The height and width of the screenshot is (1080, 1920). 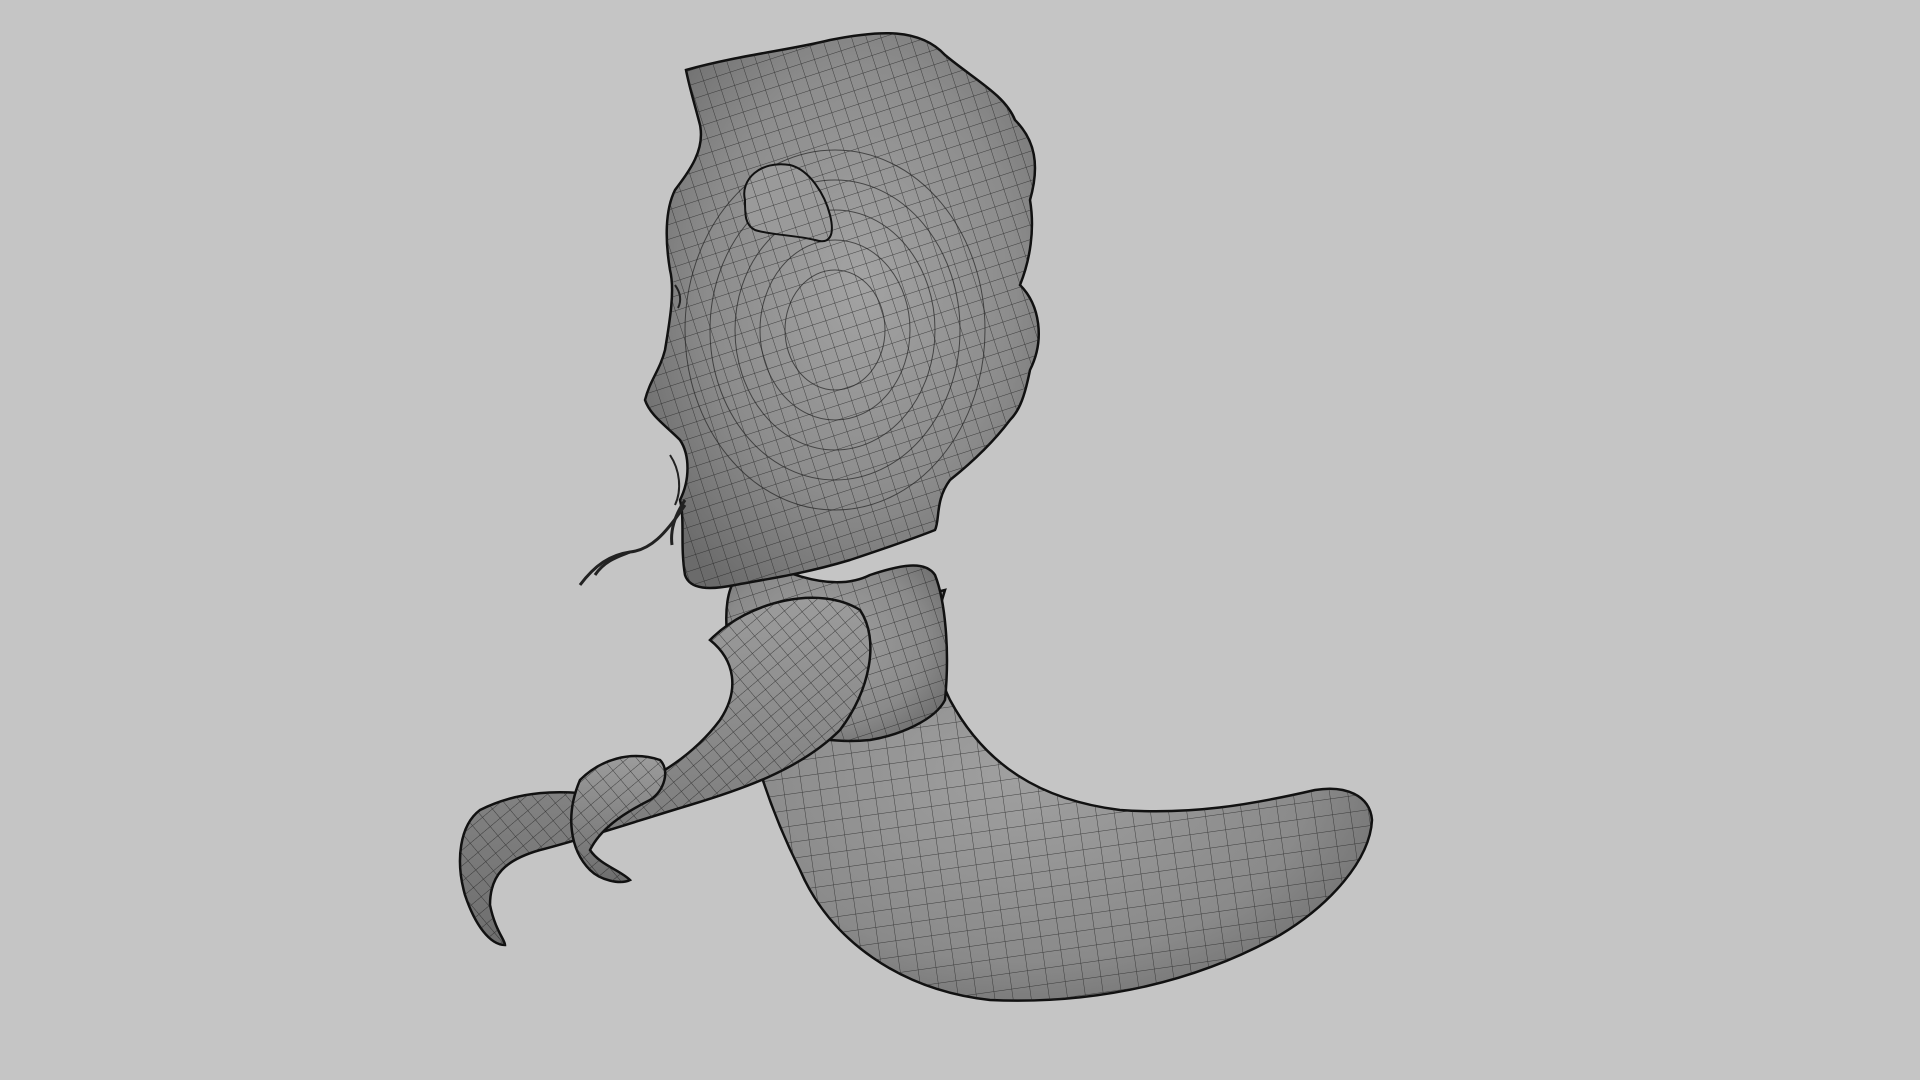 What do you see at coordinates (618, 819) in the screenshot?
I see `hand-mesh` at bounding box center [618, 819].